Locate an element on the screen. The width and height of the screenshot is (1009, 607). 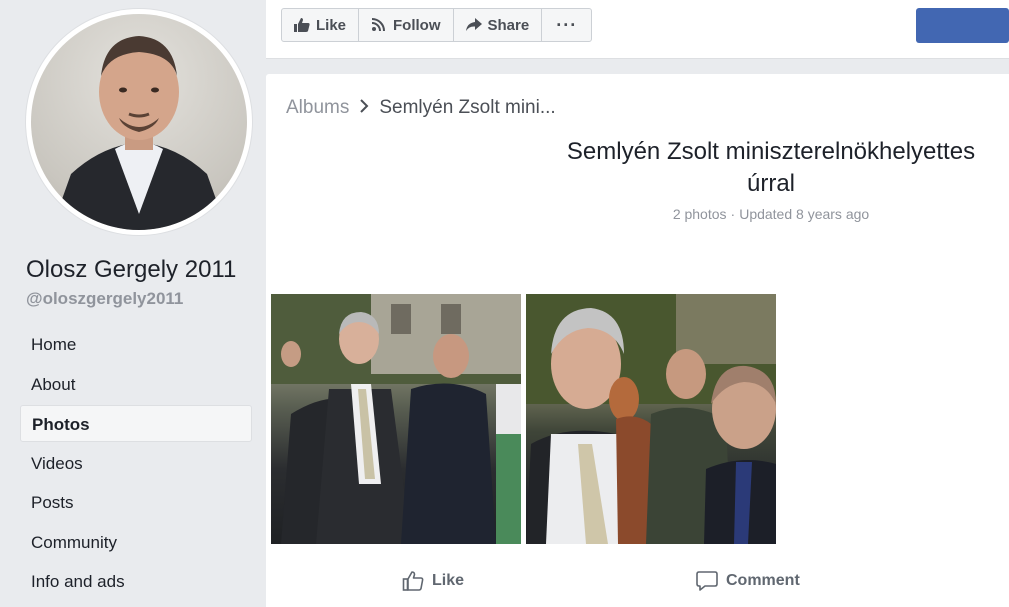
more-options-button: ··· is located at coordinates (566, 25).